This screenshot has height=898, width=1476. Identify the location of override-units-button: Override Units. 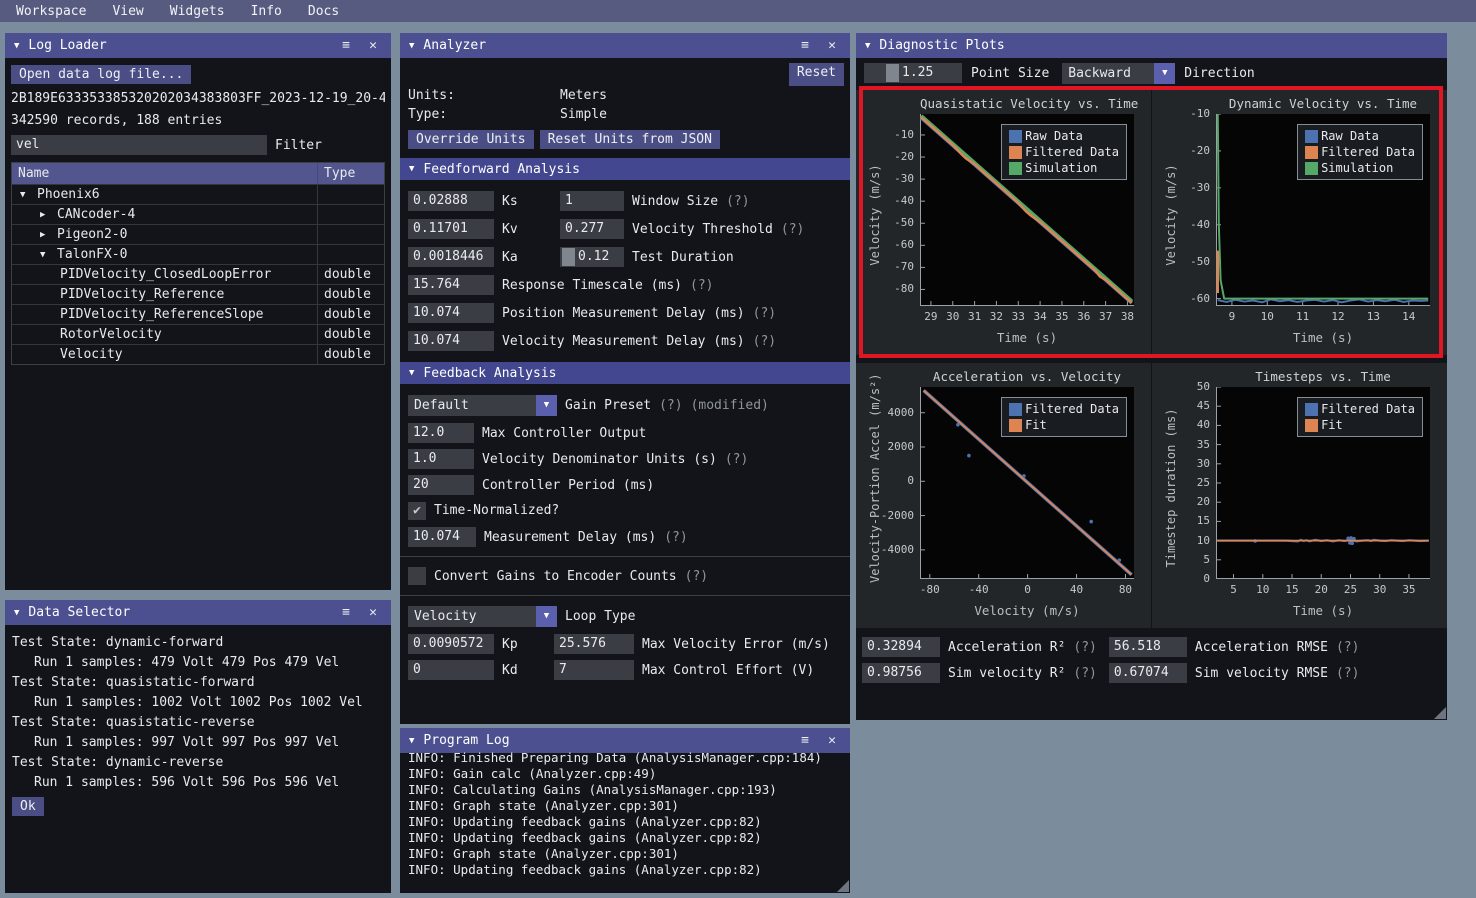
(471, 139).